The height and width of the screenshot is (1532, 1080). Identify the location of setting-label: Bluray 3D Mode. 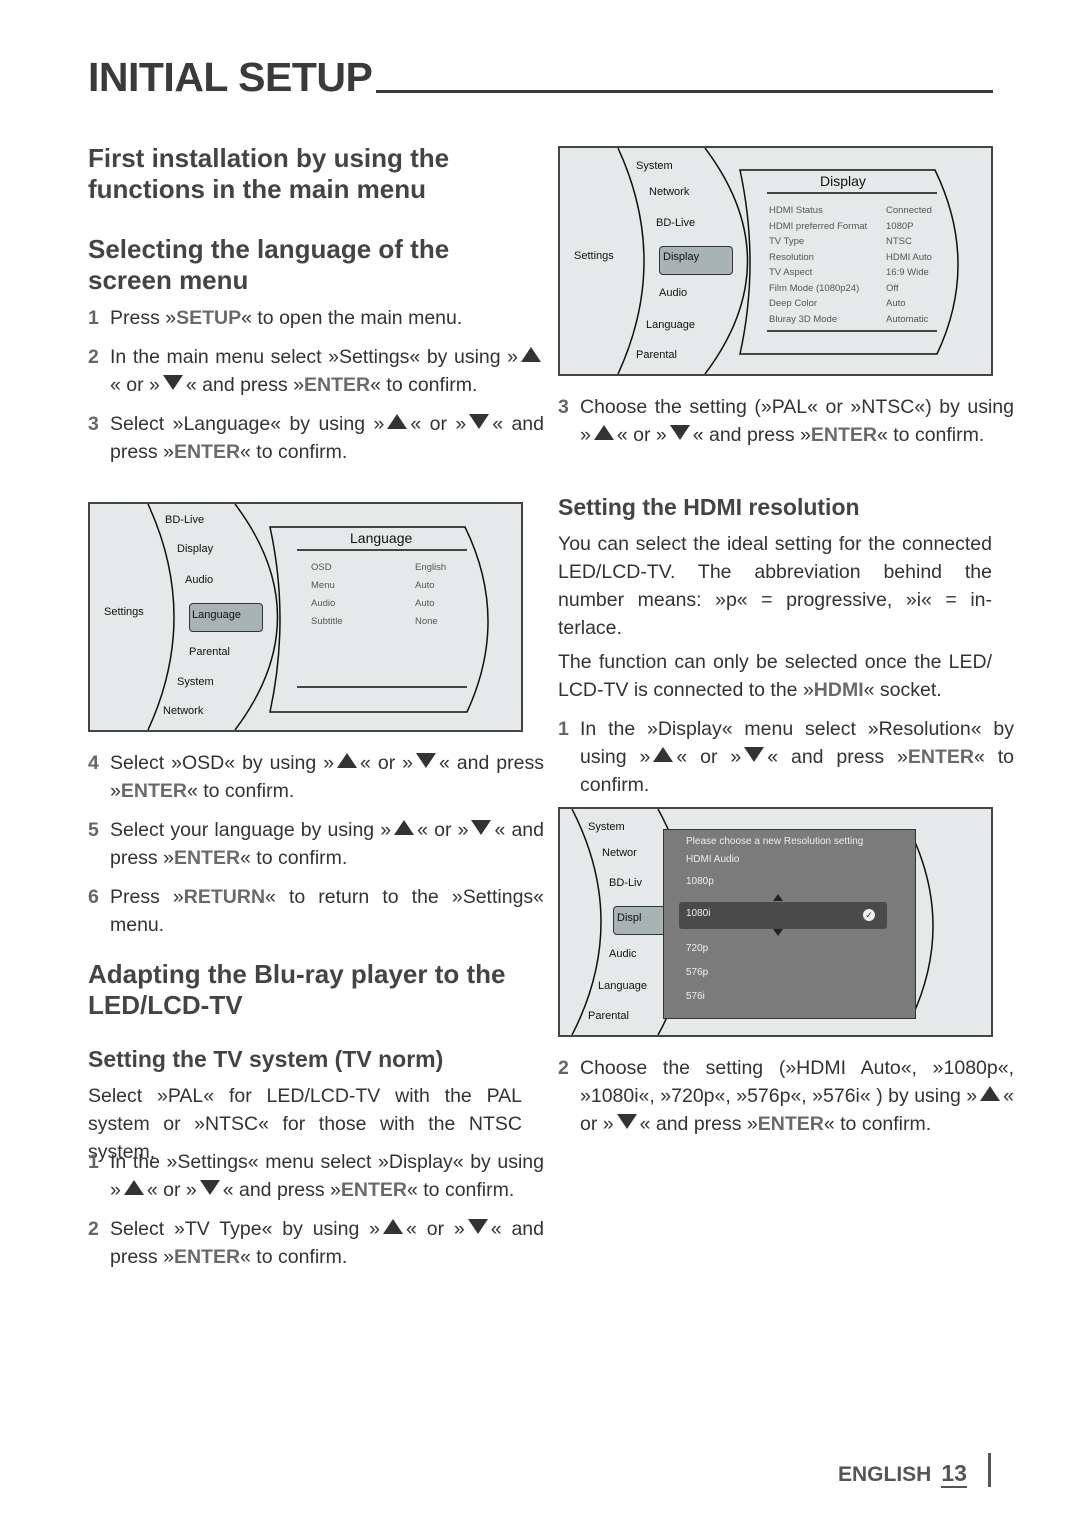
(803, 319).